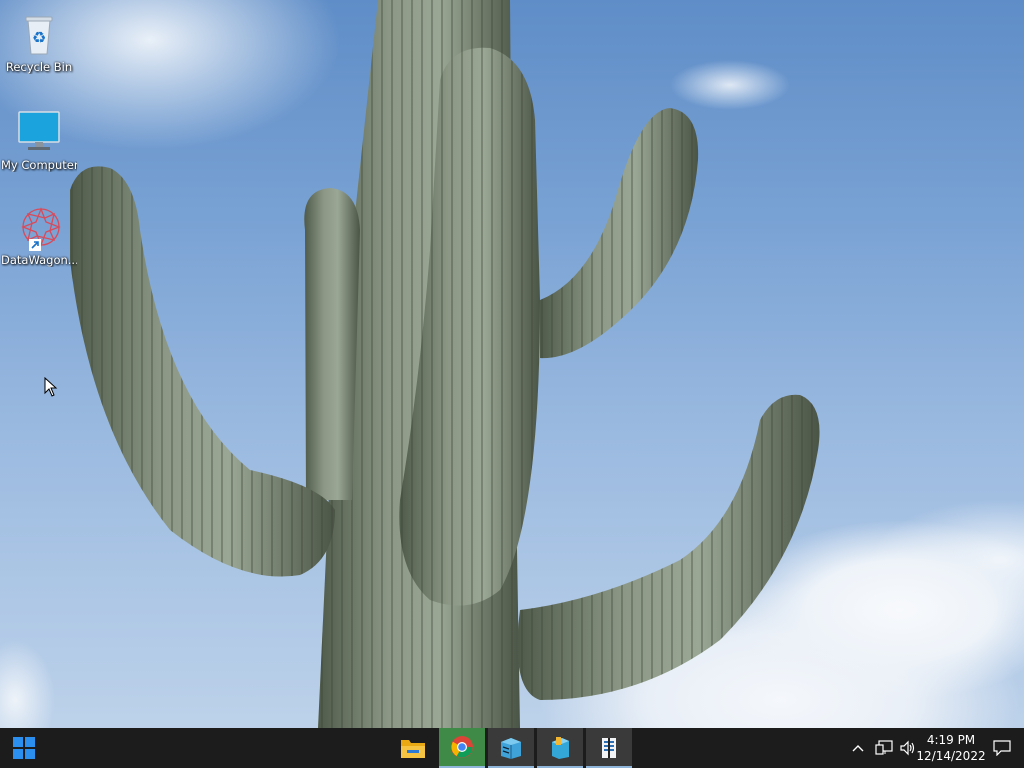 This screenshot has height=768, width=1024. What do you see at coordinates (39, 67) in the screenshot?
I see `desktop-icon-label: Recycle Bin` at bounding box center [39, 67].